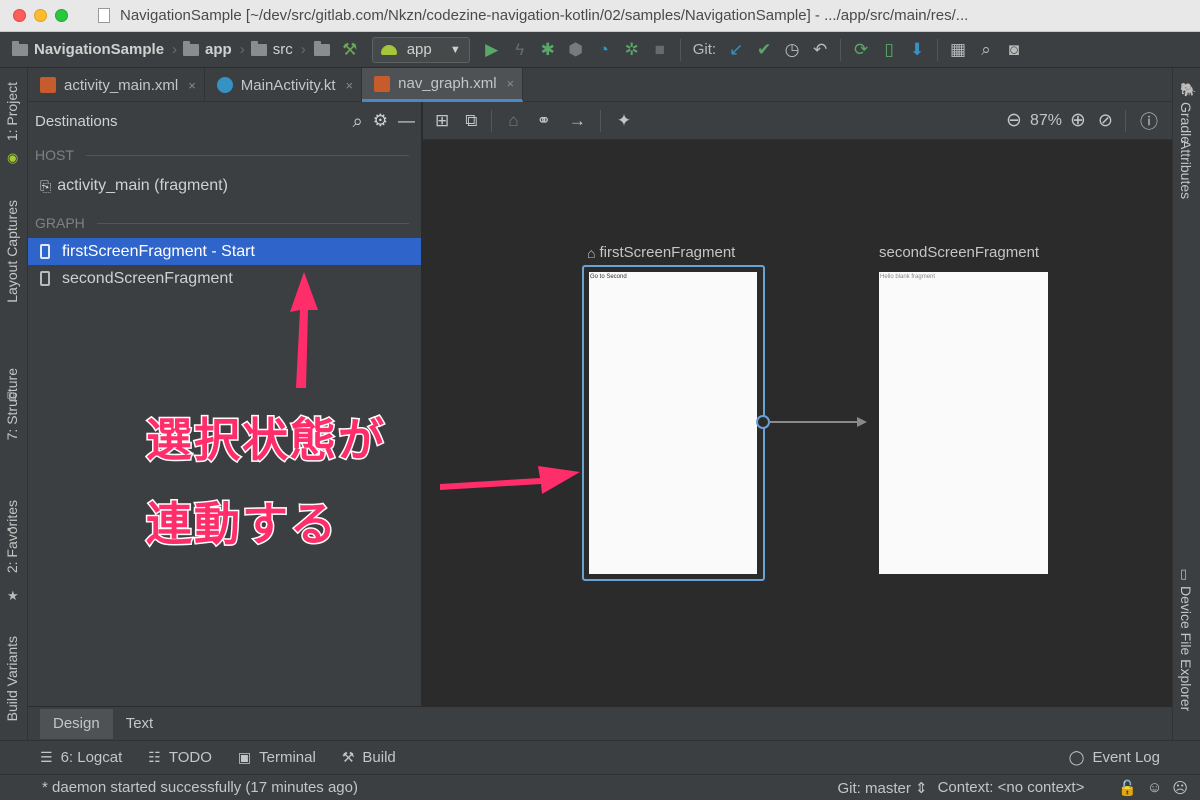 The image size is (1200, 800). I want to click on terminal-icon: ▣, so click(244, 757).